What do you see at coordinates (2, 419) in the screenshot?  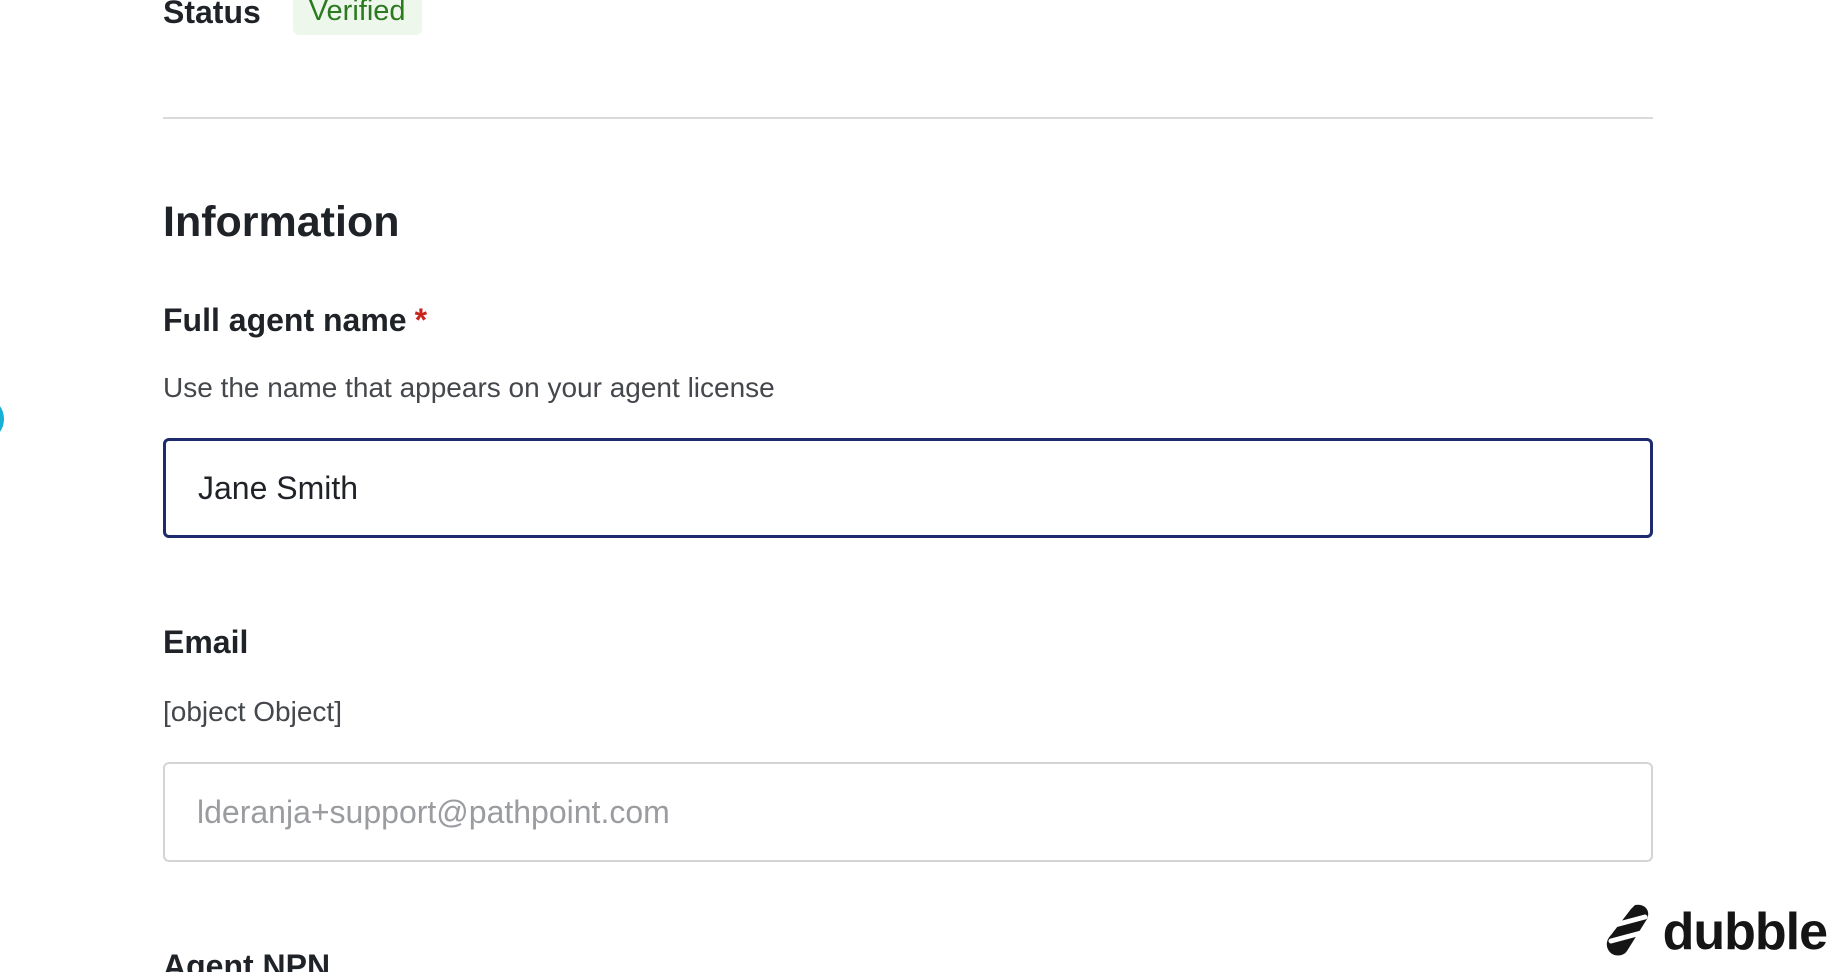 I see `cursor-indicator` at bounding box center [2, 419].